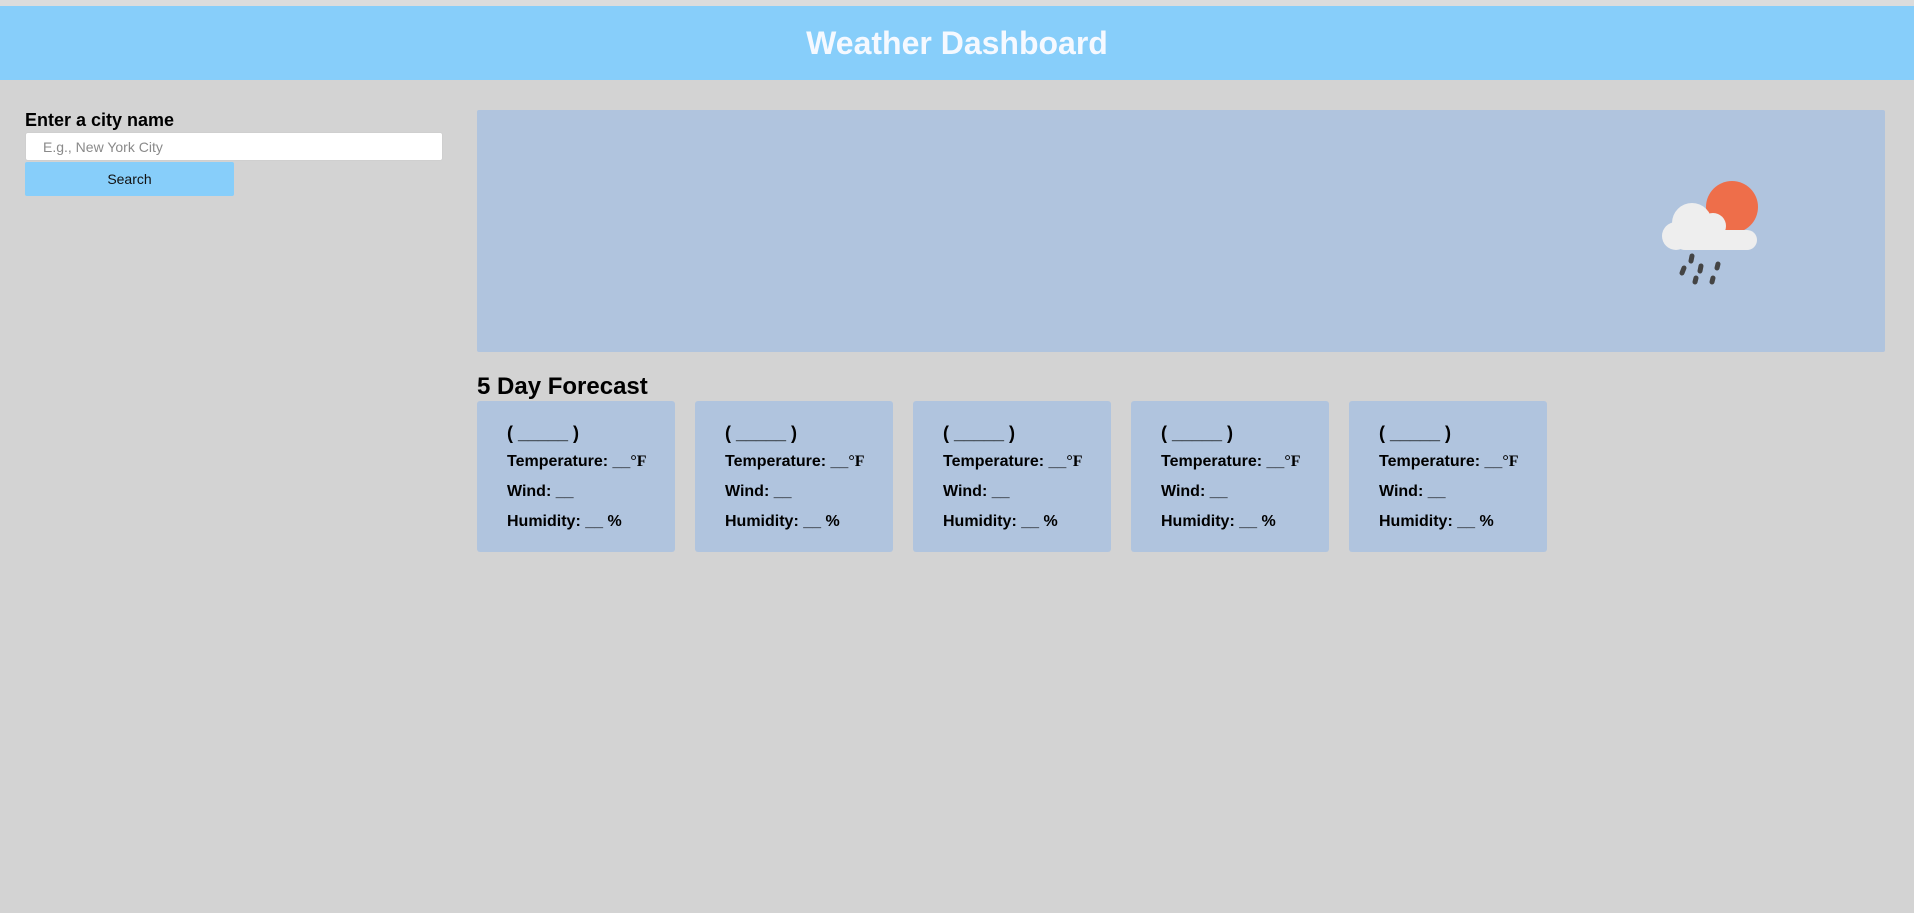  I want to click on forecast-title: 5 Day Forecast, so click(562, 386).